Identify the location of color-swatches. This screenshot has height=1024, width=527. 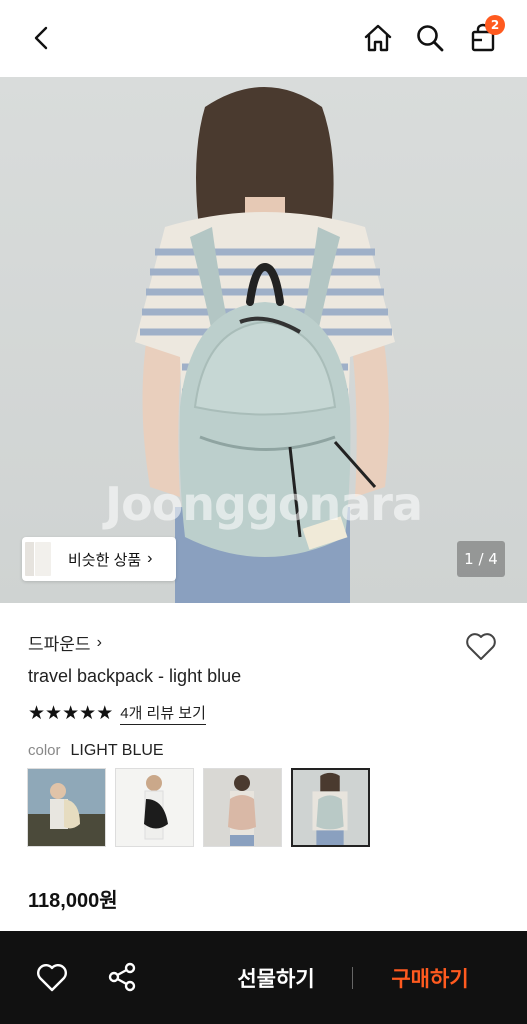
(198, 807).